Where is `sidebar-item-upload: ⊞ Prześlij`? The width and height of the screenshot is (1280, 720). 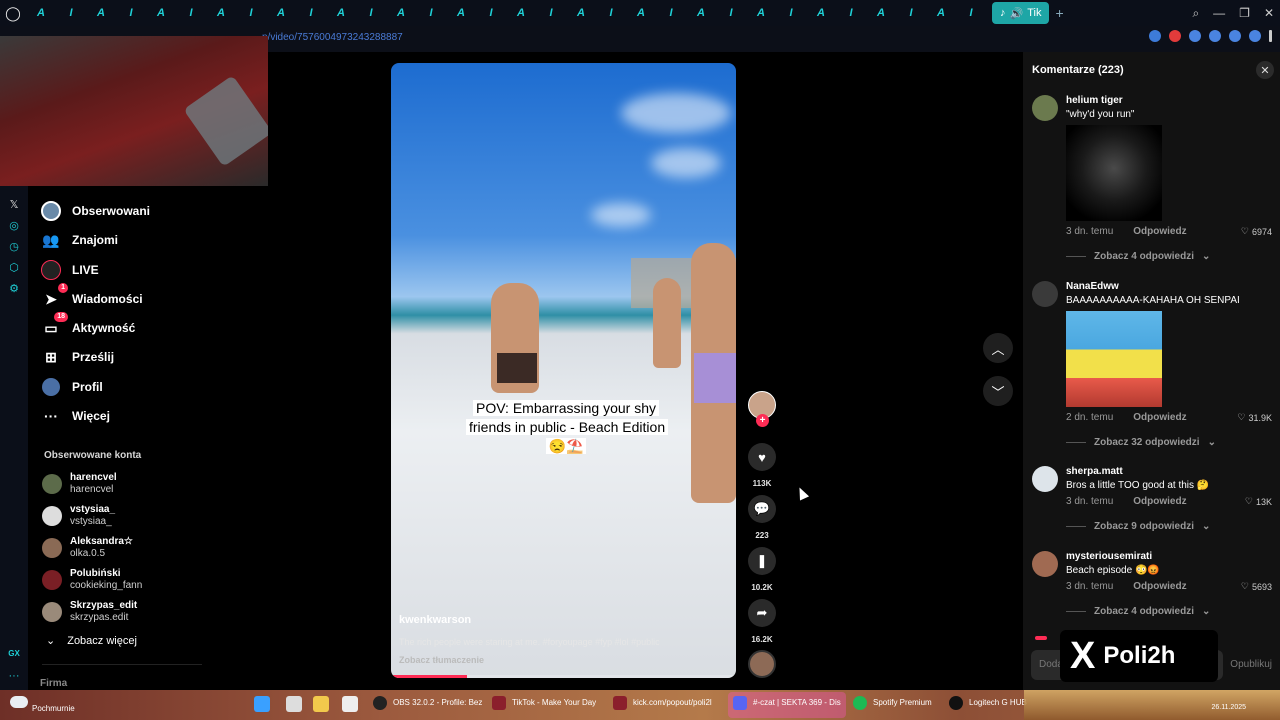
sidebar-item-upload: ⊞ Prześlij is located at coordinates (77, 357).